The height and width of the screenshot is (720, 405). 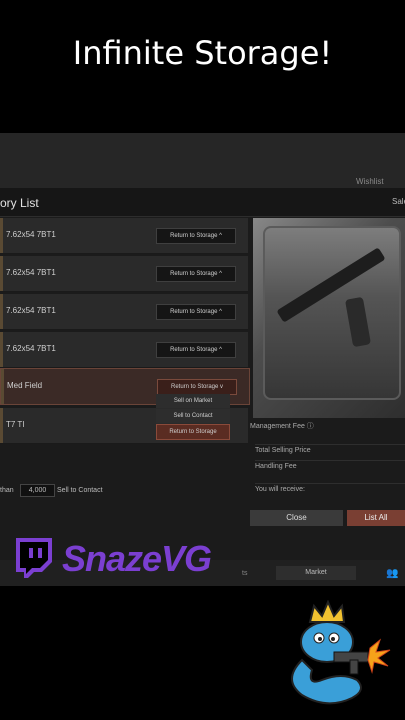 What do you see at coordinates (19, 203) in the screenshot?
I see `panel-title: ory List` at bounding box center [19, 203].